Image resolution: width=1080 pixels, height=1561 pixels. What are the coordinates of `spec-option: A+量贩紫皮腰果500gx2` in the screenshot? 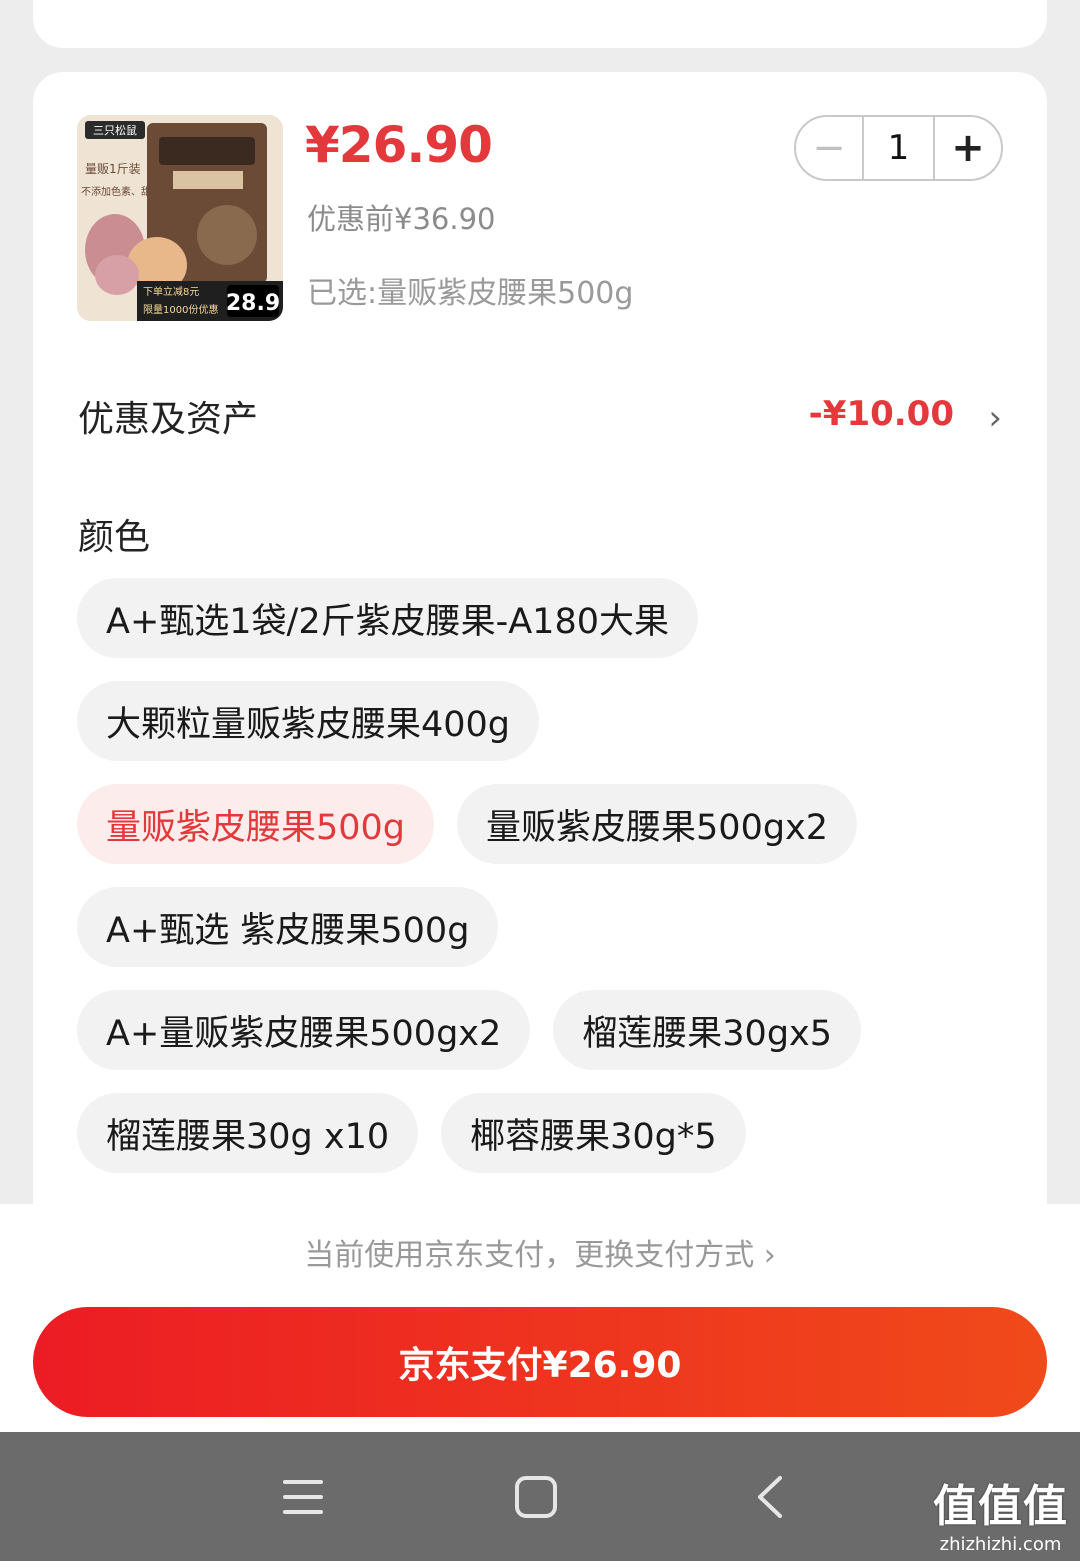 It's located at (304, 1030).